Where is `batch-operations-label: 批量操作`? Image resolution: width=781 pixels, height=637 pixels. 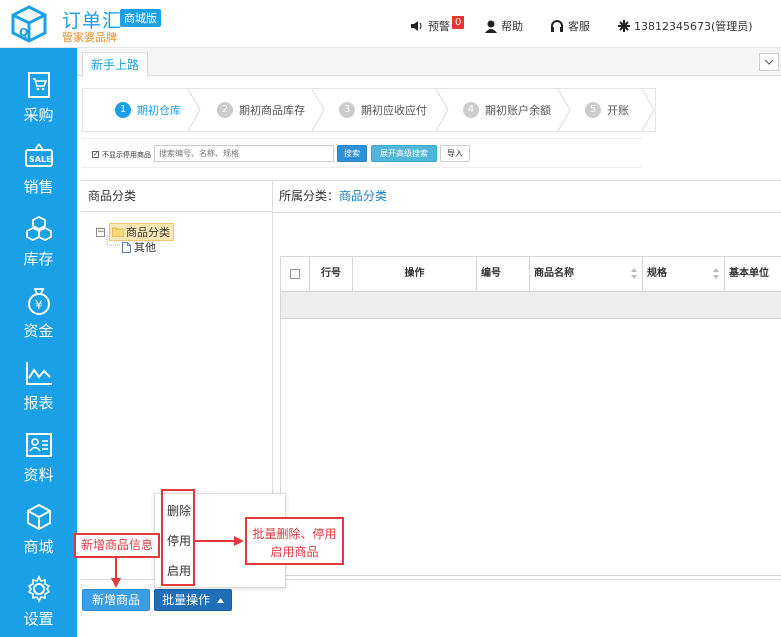
batch-operations-label: 批量操作 is located at coordinates (186, 600).